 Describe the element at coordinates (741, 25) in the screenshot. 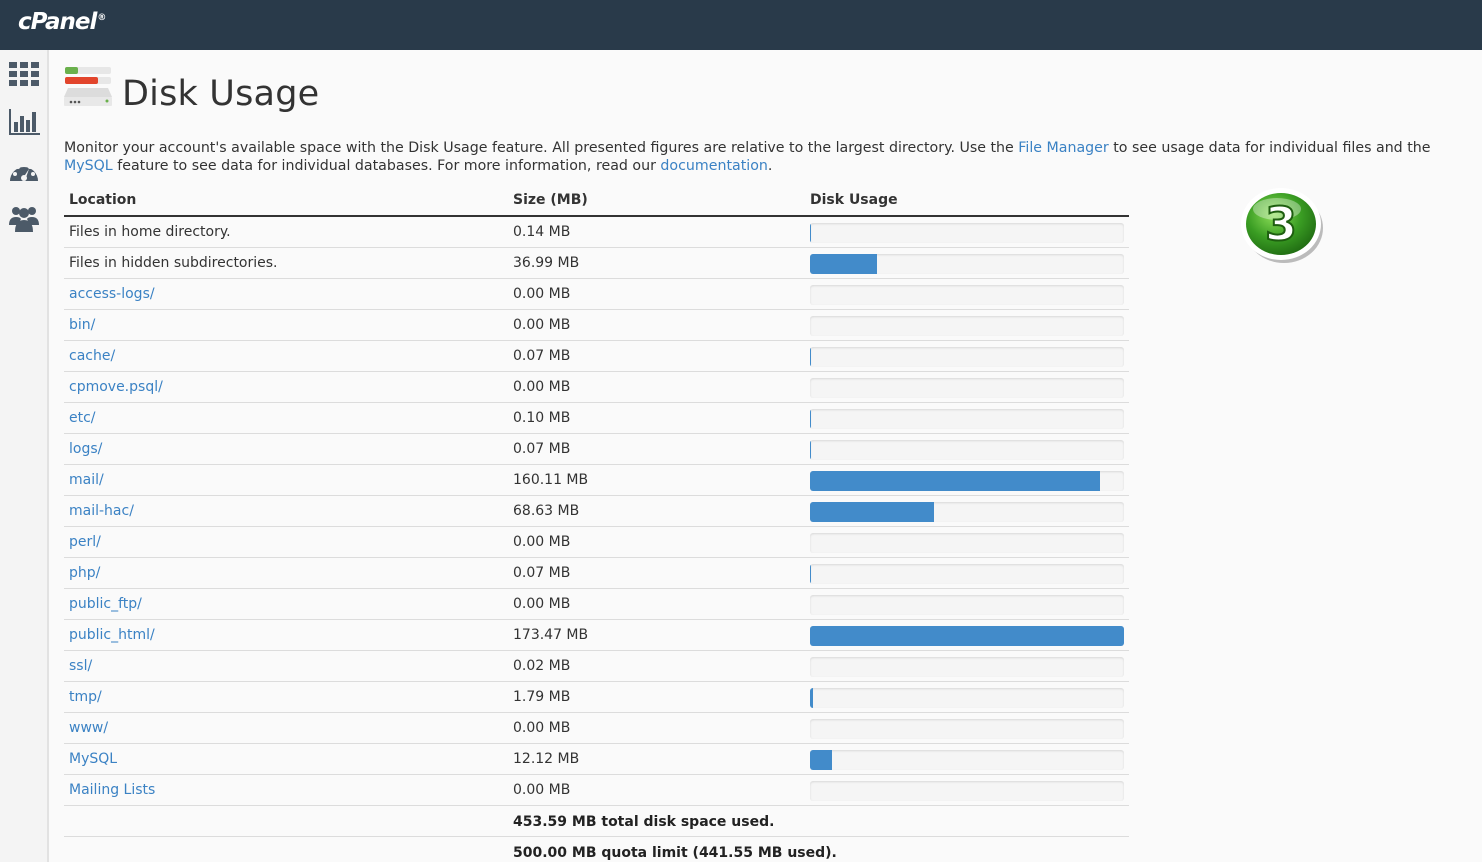

I see `top-bar: cPanel®` at that location.